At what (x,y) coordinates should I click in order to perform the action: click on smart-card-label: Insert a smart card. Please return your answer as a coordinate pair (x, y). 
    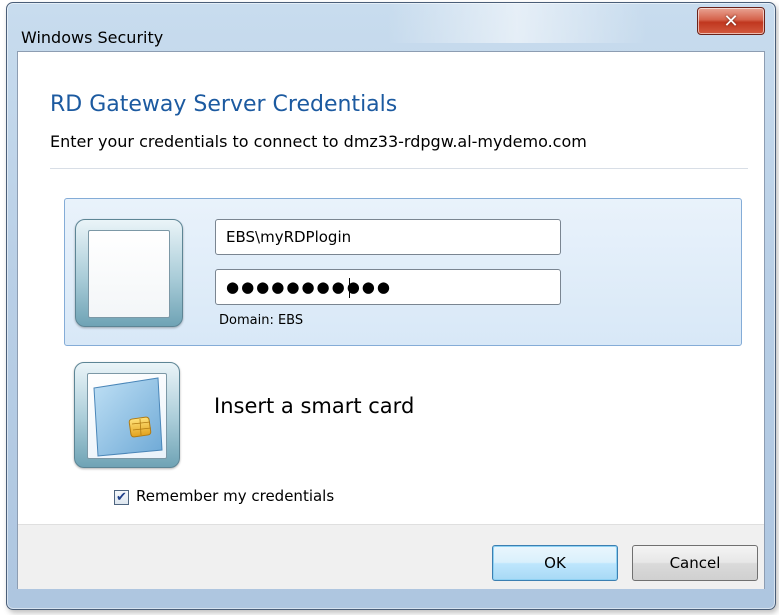
    Looking at the image, I should click on (314, 406).